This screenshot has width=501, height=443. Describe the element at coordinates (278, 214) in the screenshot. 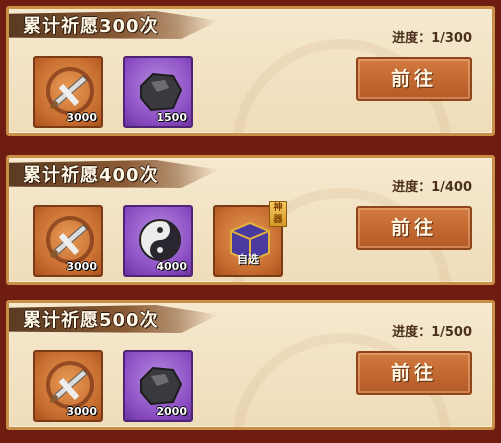

I see `artifact-tag: 神器` at that location.